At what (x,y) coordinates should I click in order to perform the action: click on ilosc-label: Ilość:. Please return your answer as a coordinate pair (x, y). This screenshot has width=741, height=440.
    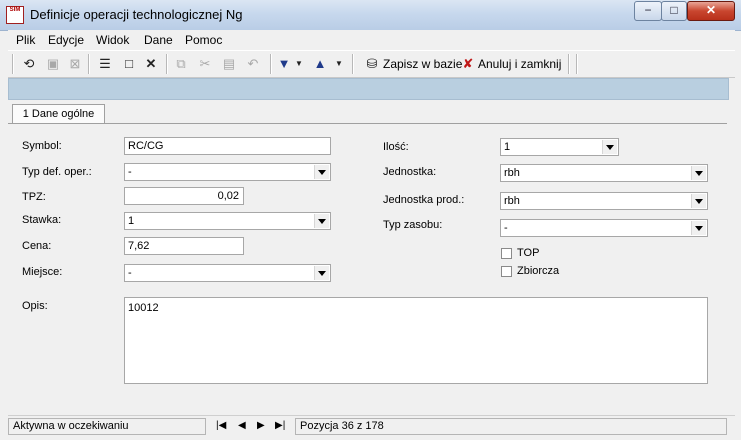
    Looking at the image, I should click on (396, 147).